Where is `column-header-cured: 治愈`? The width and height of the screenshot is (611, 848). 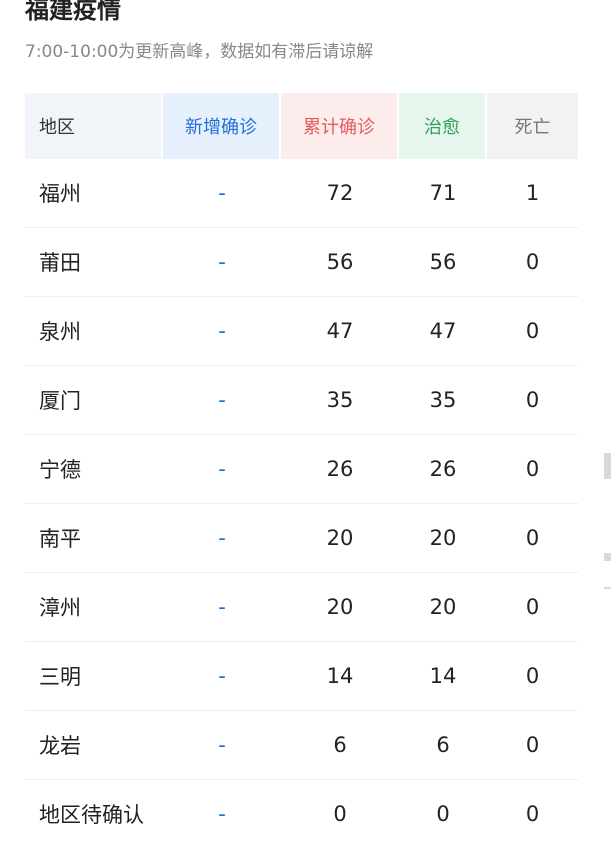
column-header-cured: 治愈 is located at coordinates (443, 126).